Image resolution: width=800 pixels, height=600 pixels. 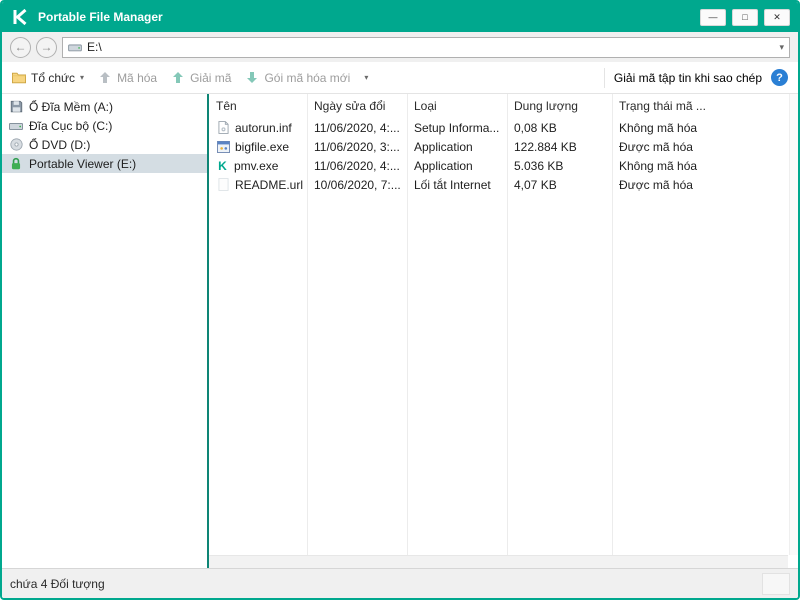 I want to click on close-button: ✕, so click(x=777, y=17).